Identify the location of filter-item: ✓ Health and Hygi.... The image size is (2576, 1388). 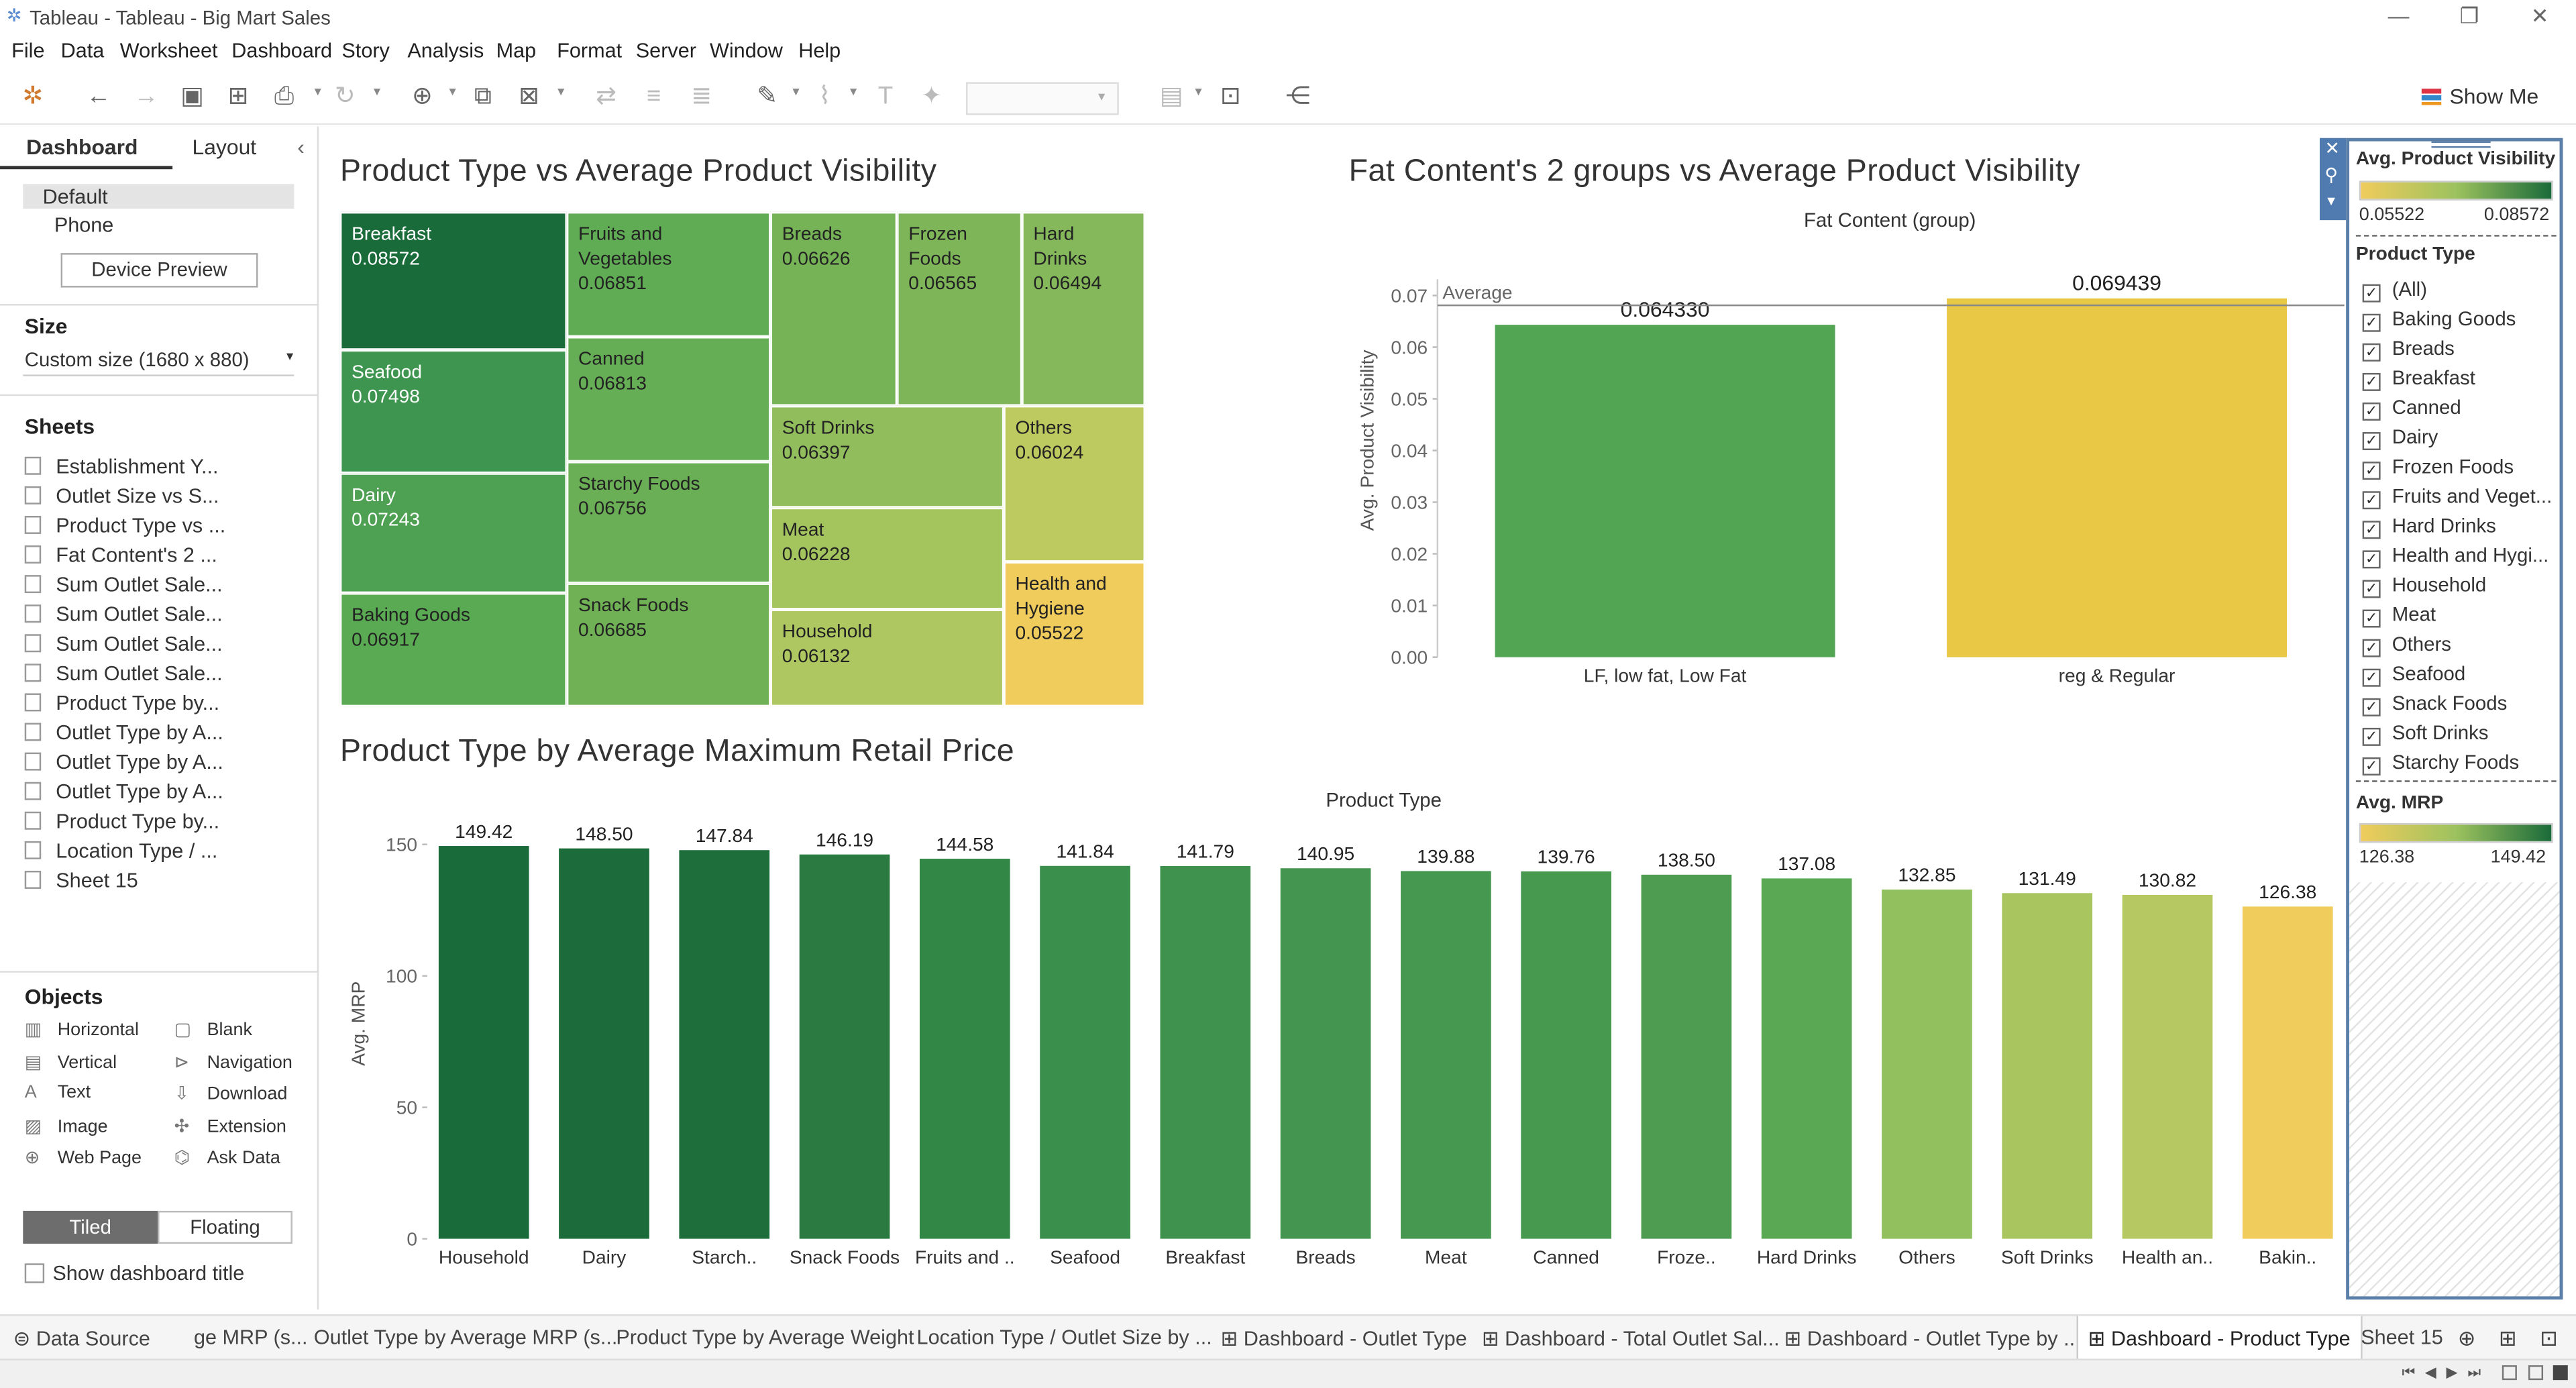
(2455, 556).